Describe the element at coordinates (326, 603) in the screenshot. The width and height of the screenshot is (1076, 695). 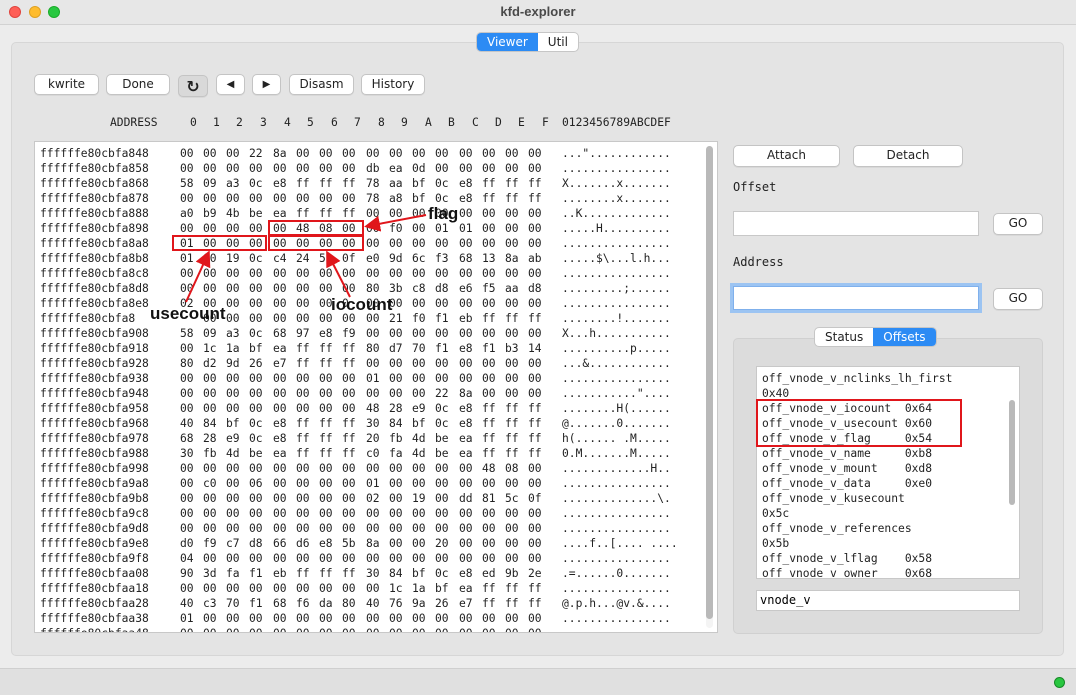
I see `hex-byte: da` at that location.